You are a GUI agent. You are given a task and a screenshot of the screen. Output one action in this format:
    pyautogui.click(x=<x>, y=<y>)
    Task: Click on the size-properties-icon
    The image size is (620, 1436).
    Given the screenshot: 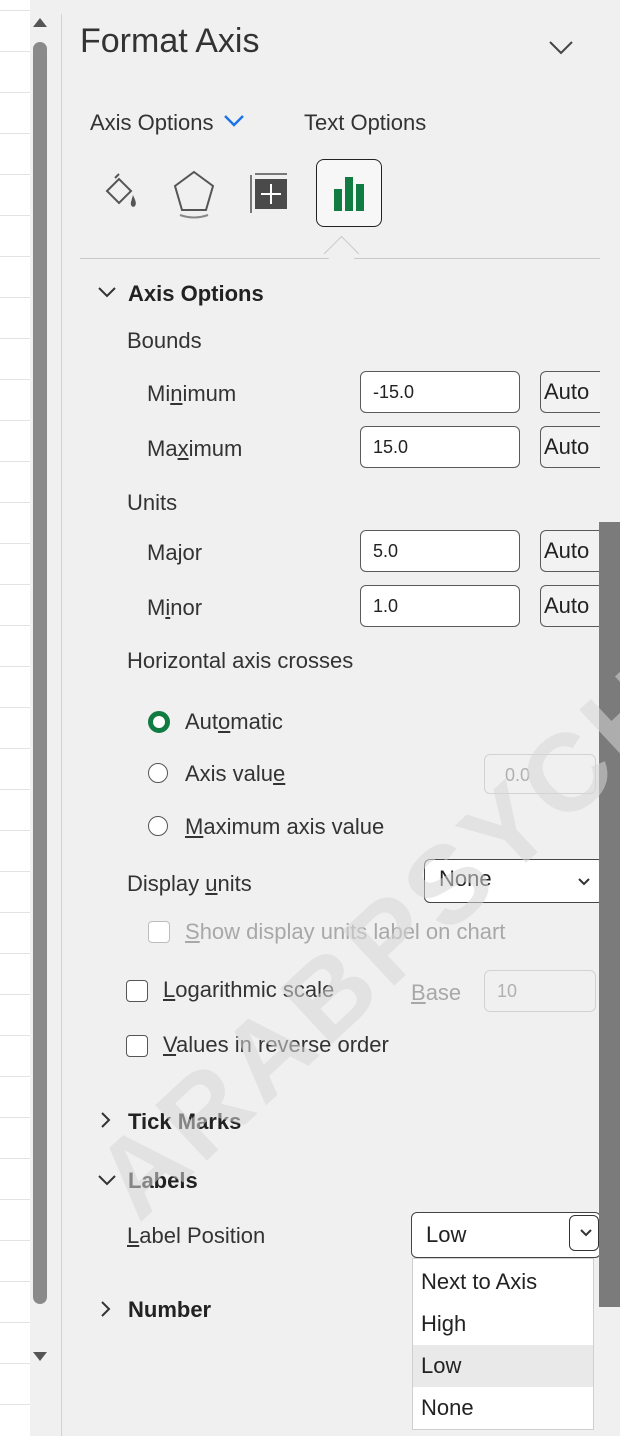 What is the action you would take?
    pyautogui.click(x=271, y=193)
    